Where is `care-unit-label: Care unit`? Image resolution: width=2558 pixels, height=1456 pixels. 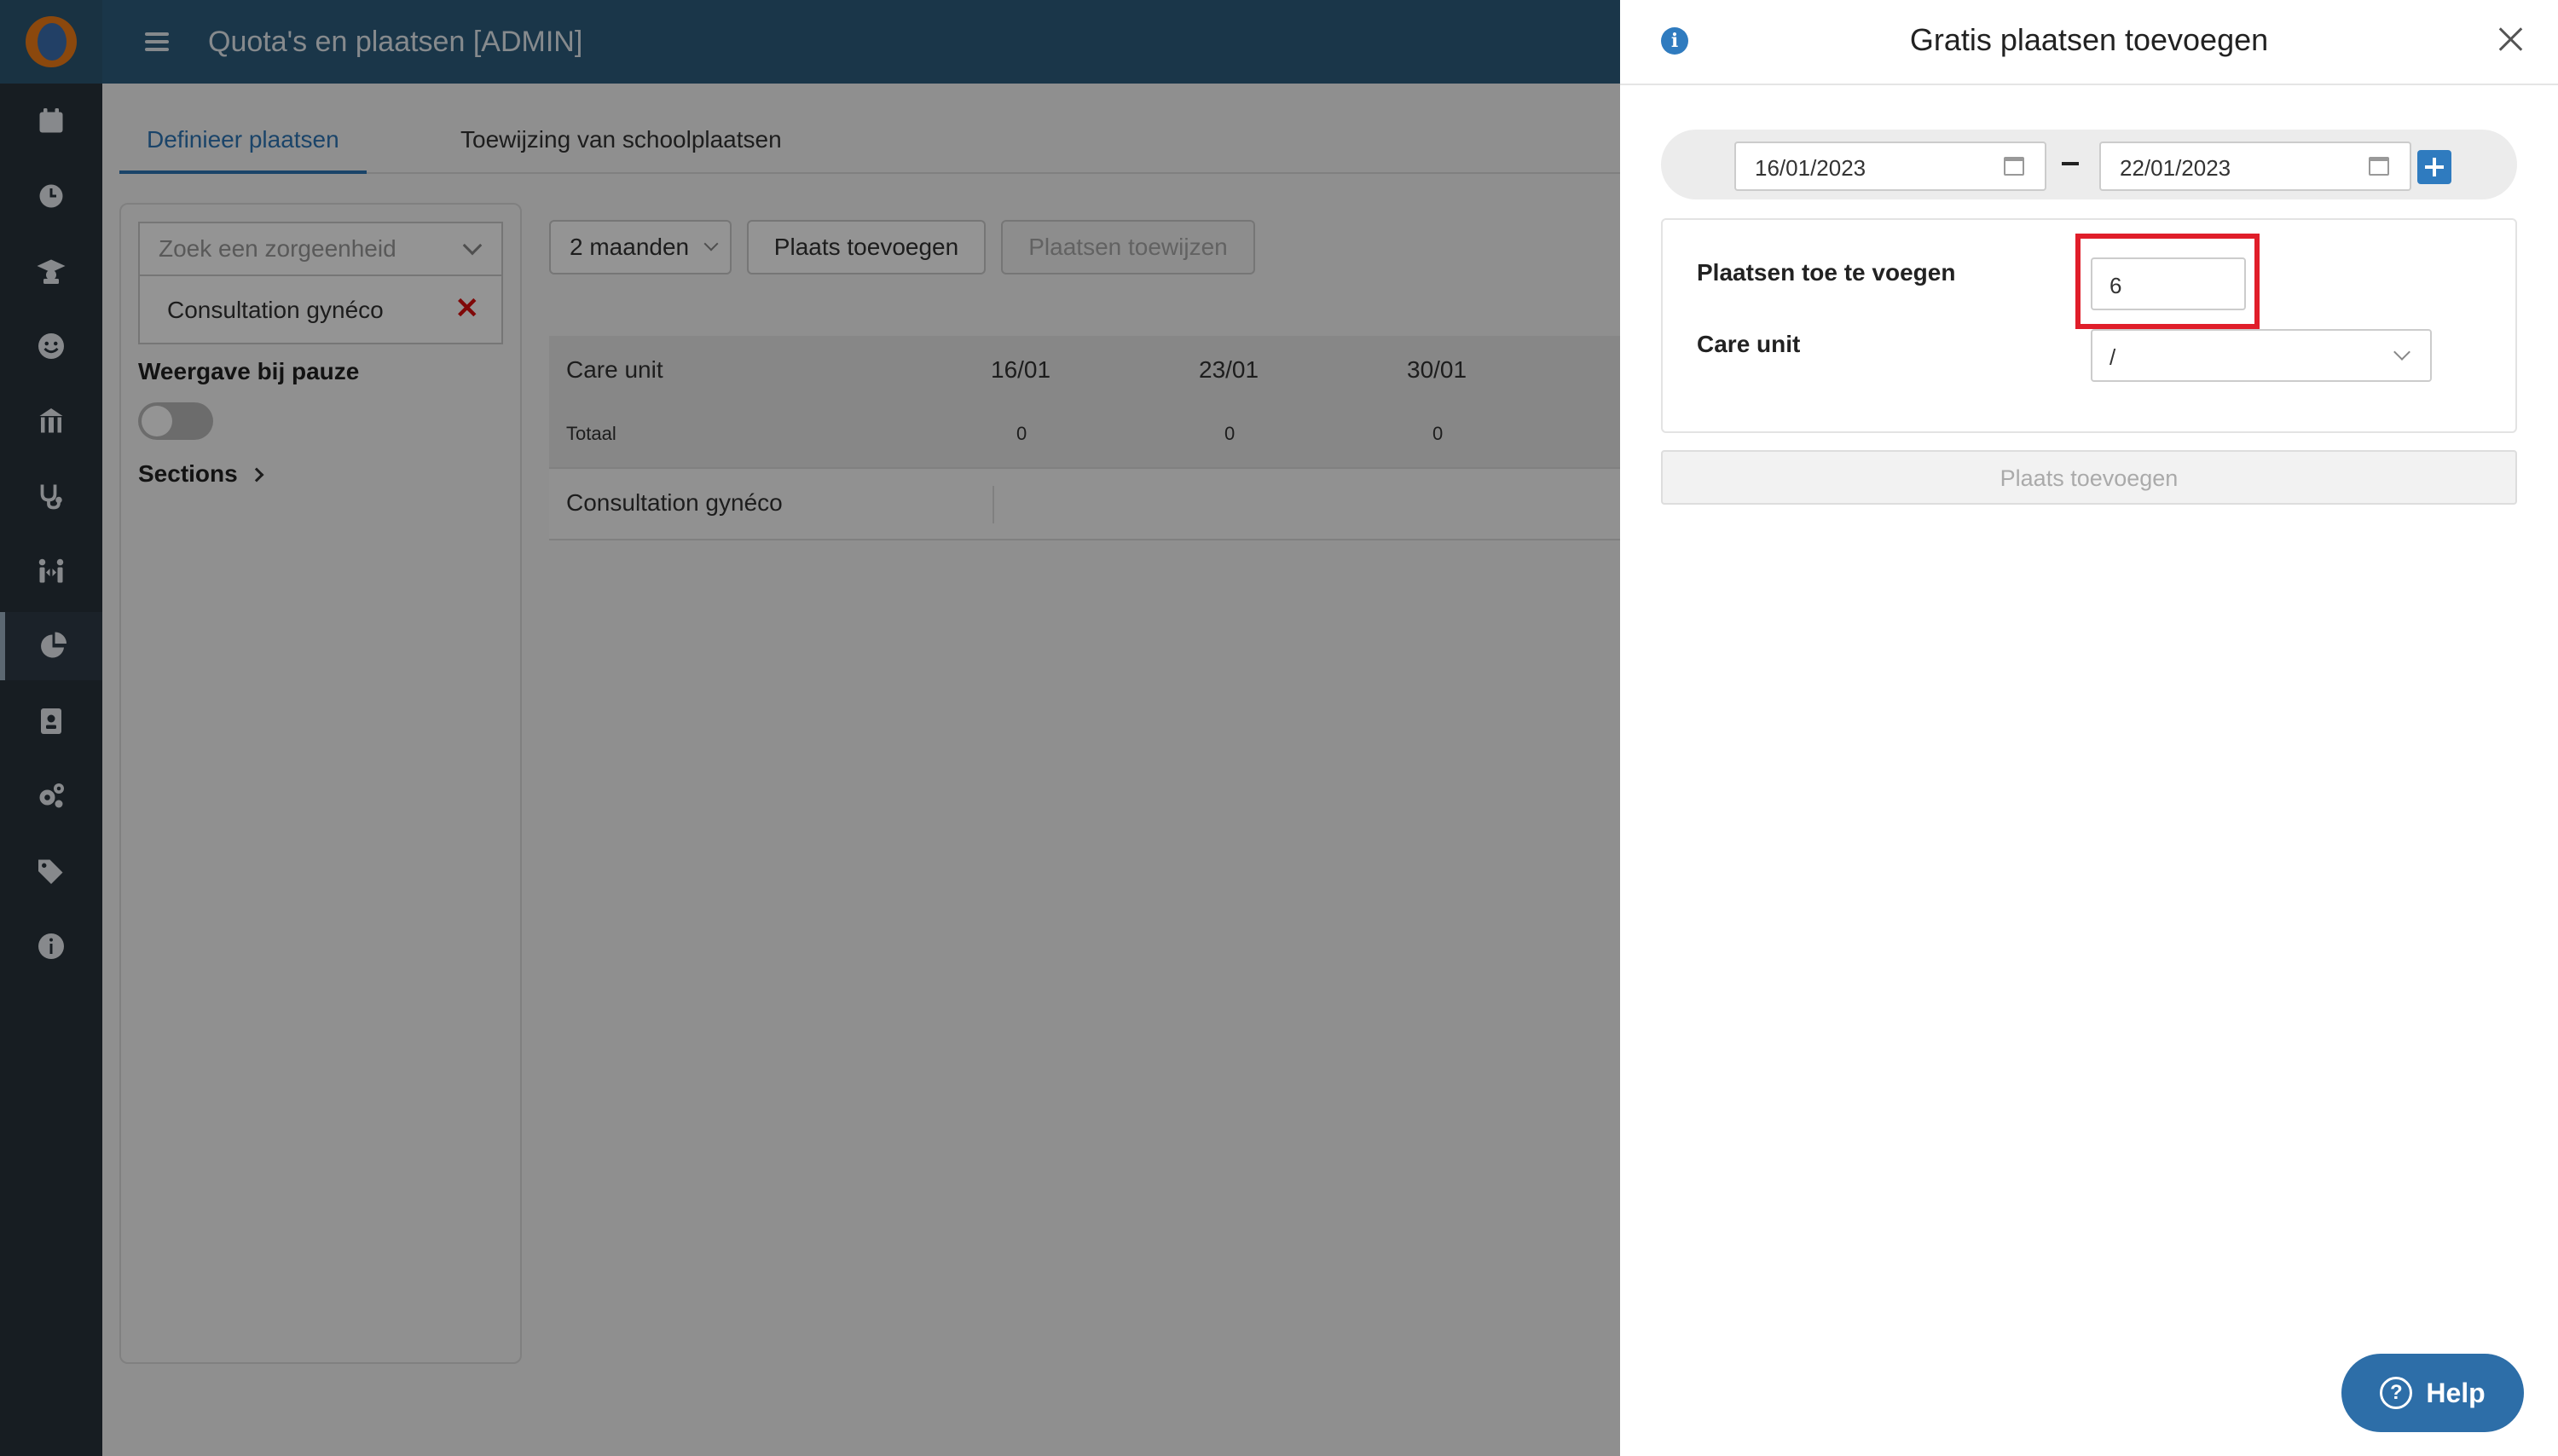 care-unit-label: Care unit is located at coordinates (1749, 344).